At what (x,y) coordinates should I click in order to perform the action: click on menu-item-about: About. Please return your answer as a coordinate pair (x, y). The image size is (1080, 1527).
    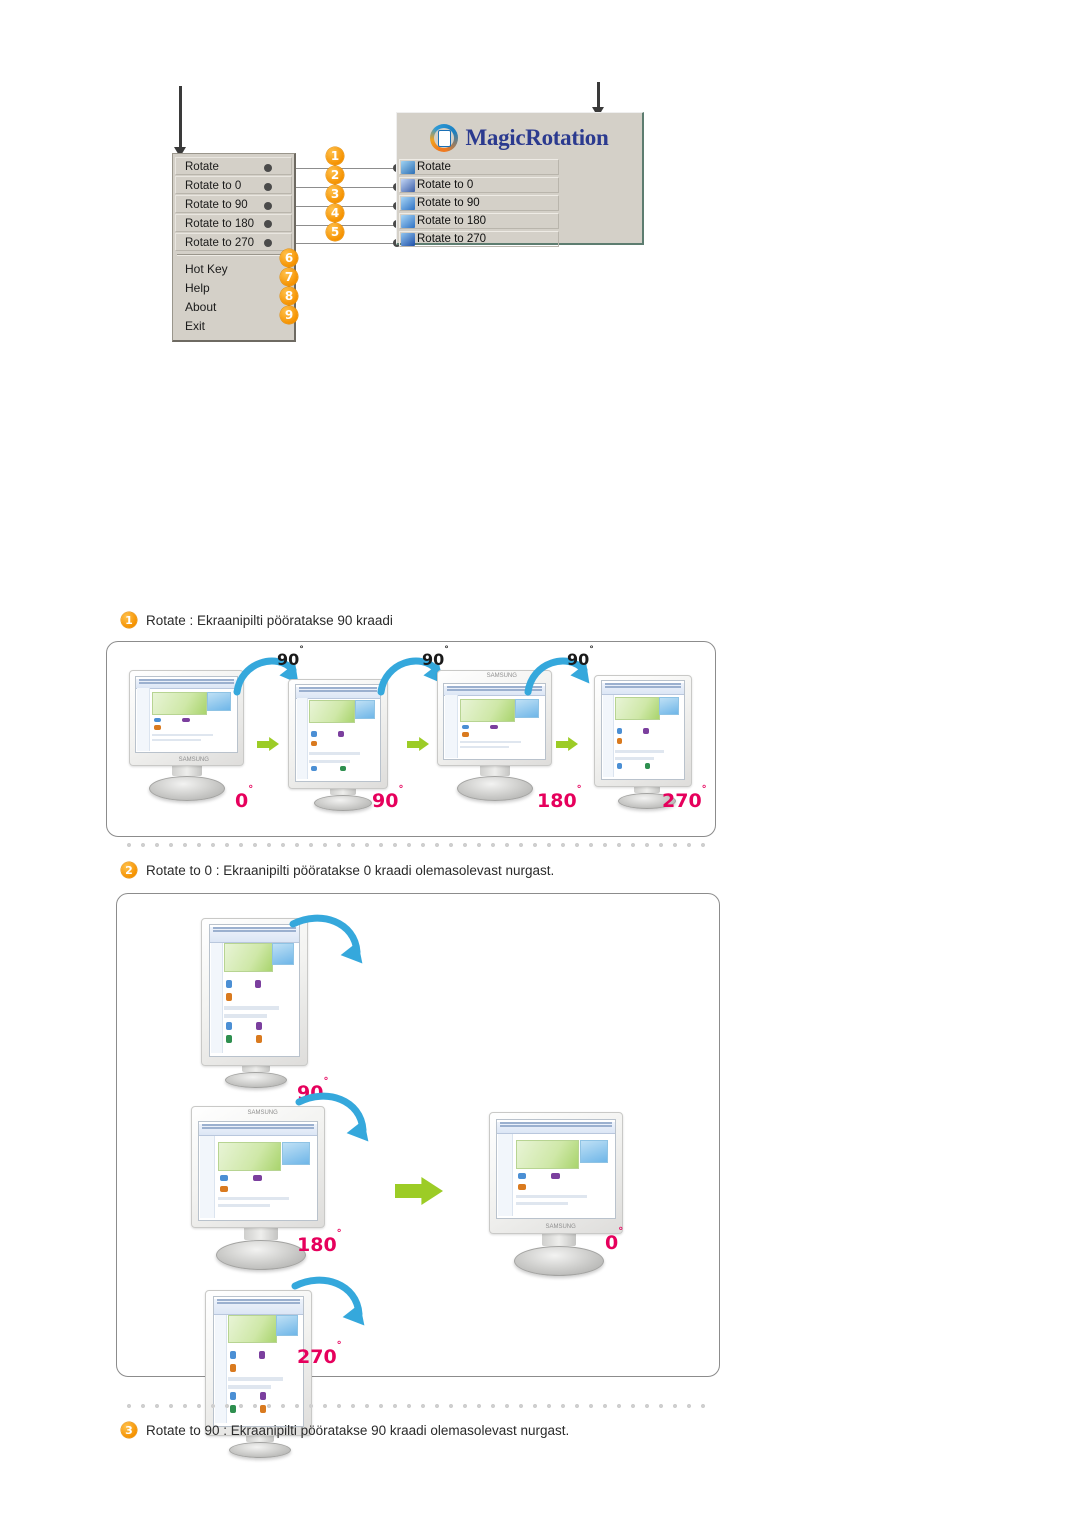
    Looking at the image, I should click on (233, 307).